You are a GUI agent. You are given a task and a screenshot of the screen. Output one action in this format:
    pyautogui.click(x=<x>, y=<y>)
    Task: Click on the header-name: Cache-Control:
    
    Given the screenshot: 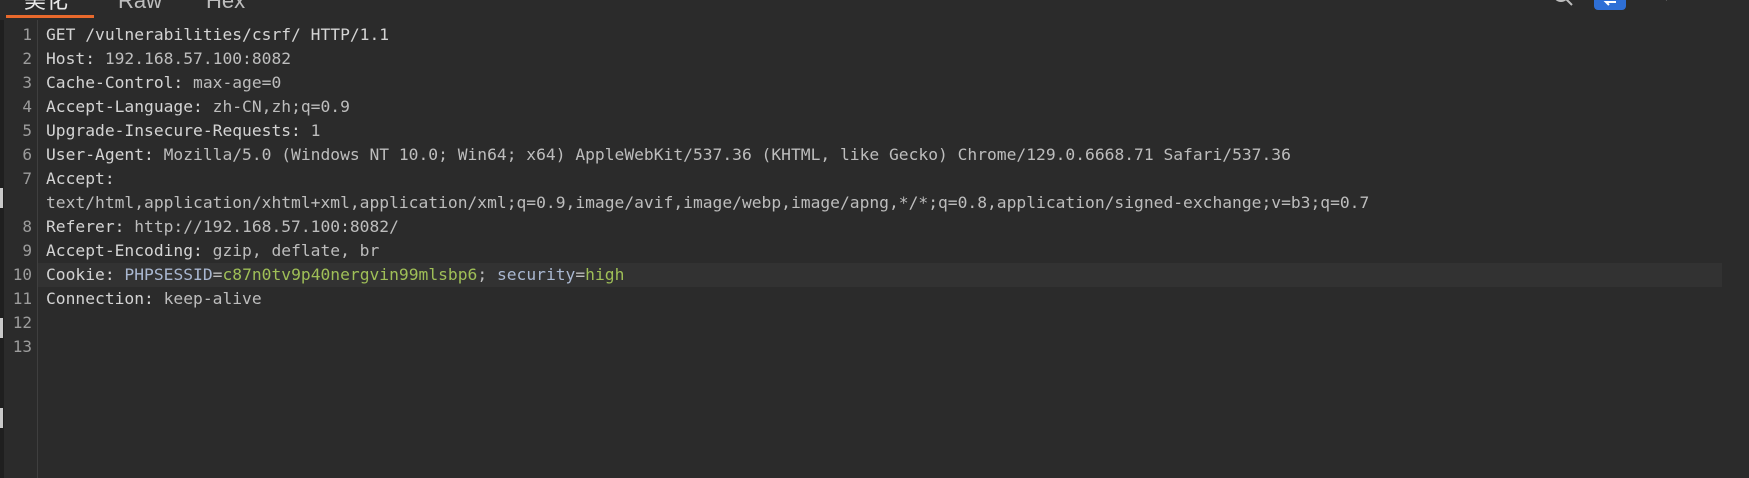 What is the action you would take?
    pyautogui.click(x=115, y=82)
    